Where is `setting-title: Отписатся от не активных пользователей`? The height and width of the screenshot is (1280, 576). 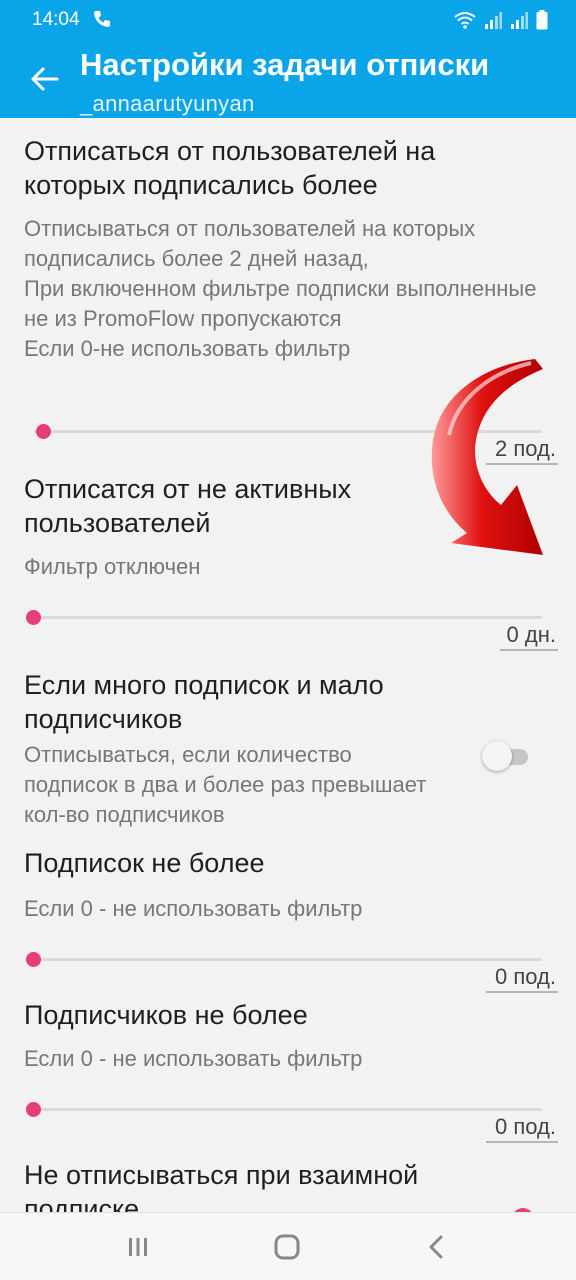
setting-title: Отписатся от не активных пользователей is located at coordinates (188, 506).